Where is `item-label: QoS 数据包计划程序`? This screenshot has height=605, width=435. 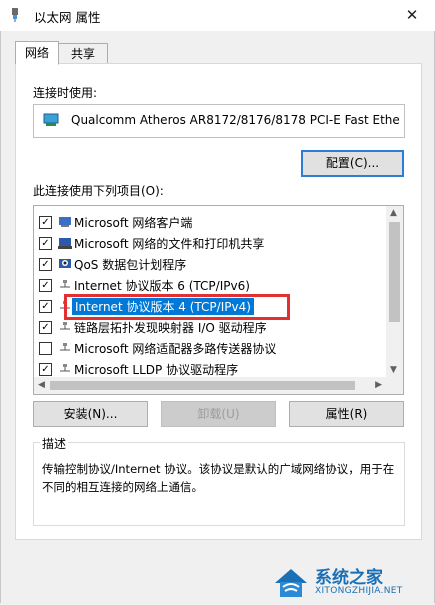 item-label: QoS 数据包计划程序 is located at coordinates (130, 265).